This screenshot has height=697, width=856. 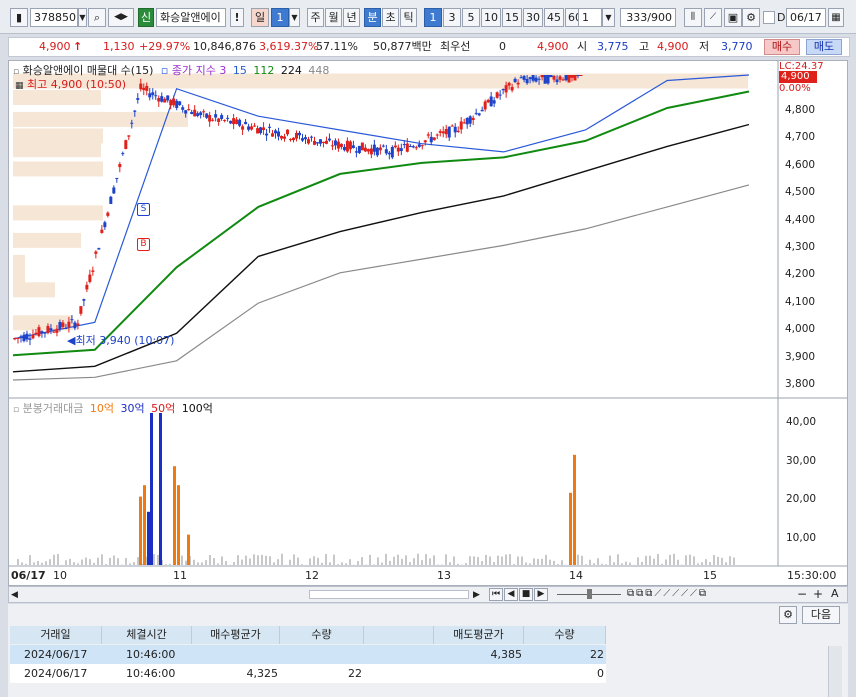 I want to click on interval-15: 15, so click(x=512, y=17).